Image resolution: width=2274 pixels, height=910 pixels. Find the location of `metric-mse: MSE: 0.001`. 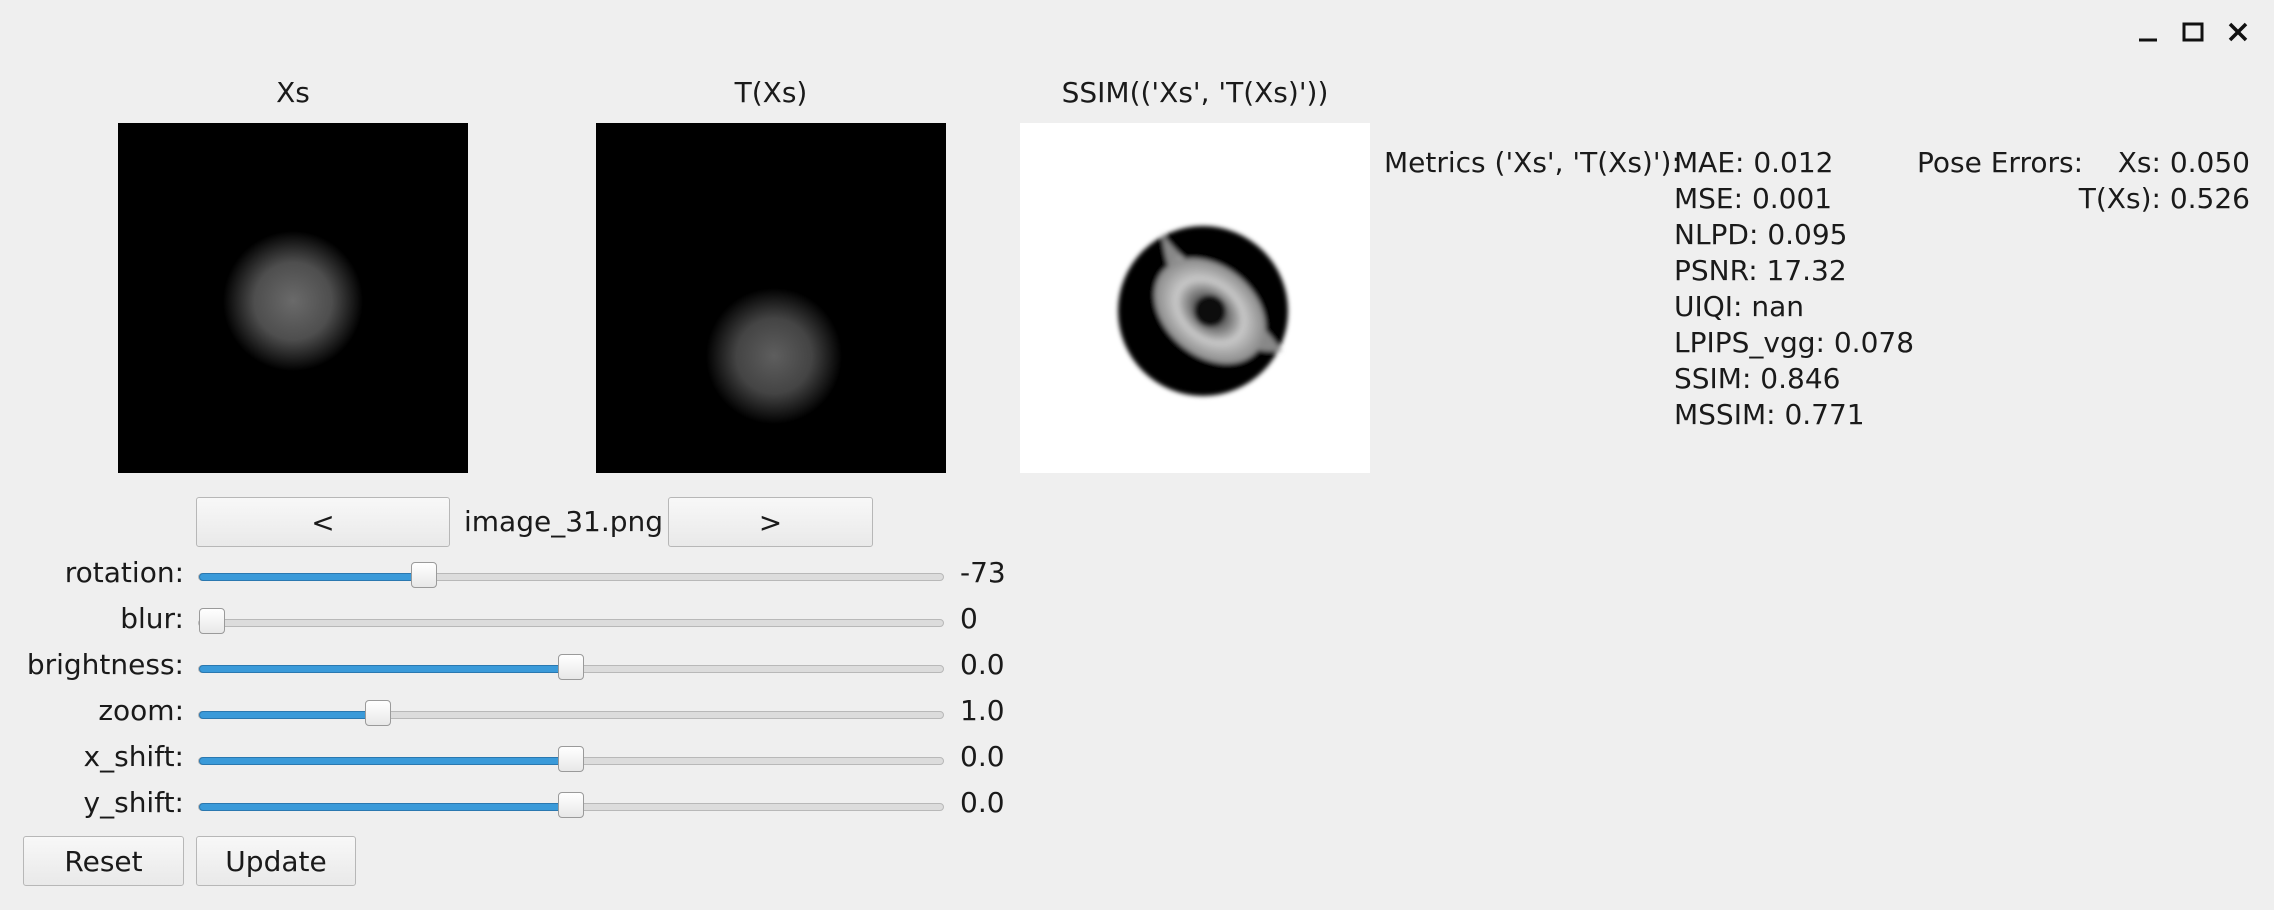

metric-mse: MSE: 0.001 is located at coordinates (1753, 198).